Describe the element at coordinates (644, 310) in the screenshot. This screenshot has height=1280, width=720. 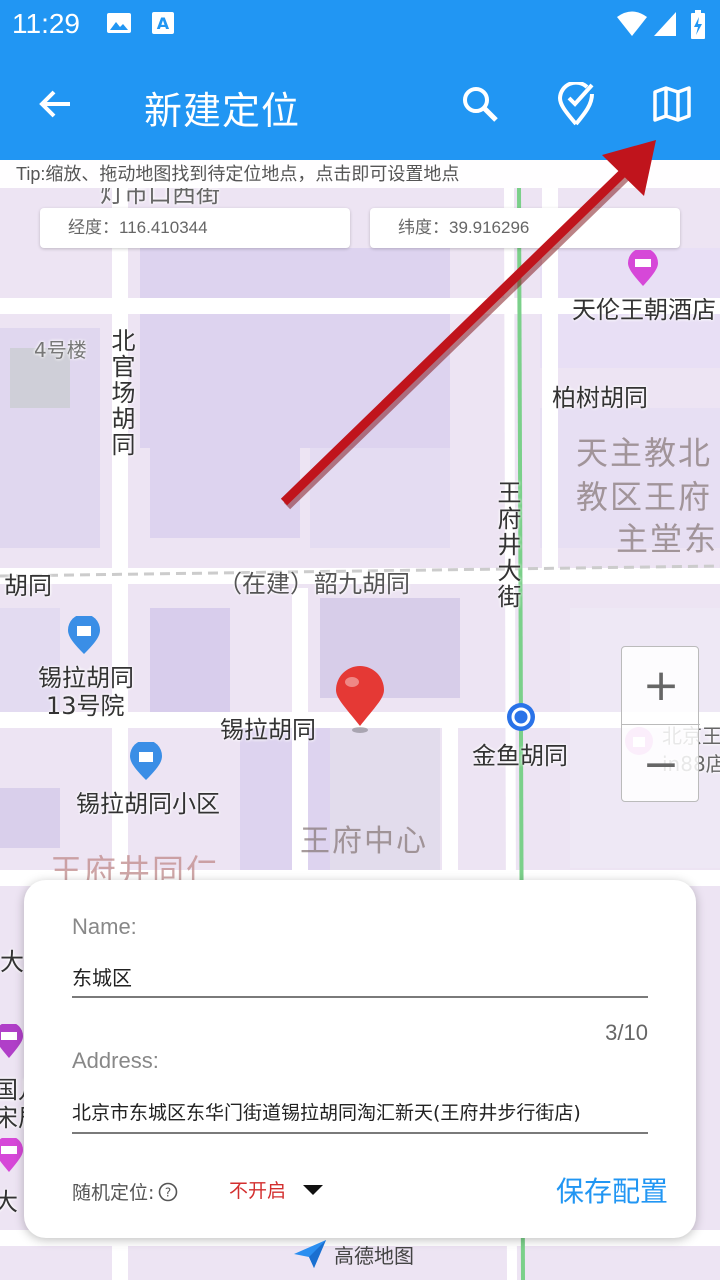
I see `map-label-hotel: 天伦王朝酒店` at that location.